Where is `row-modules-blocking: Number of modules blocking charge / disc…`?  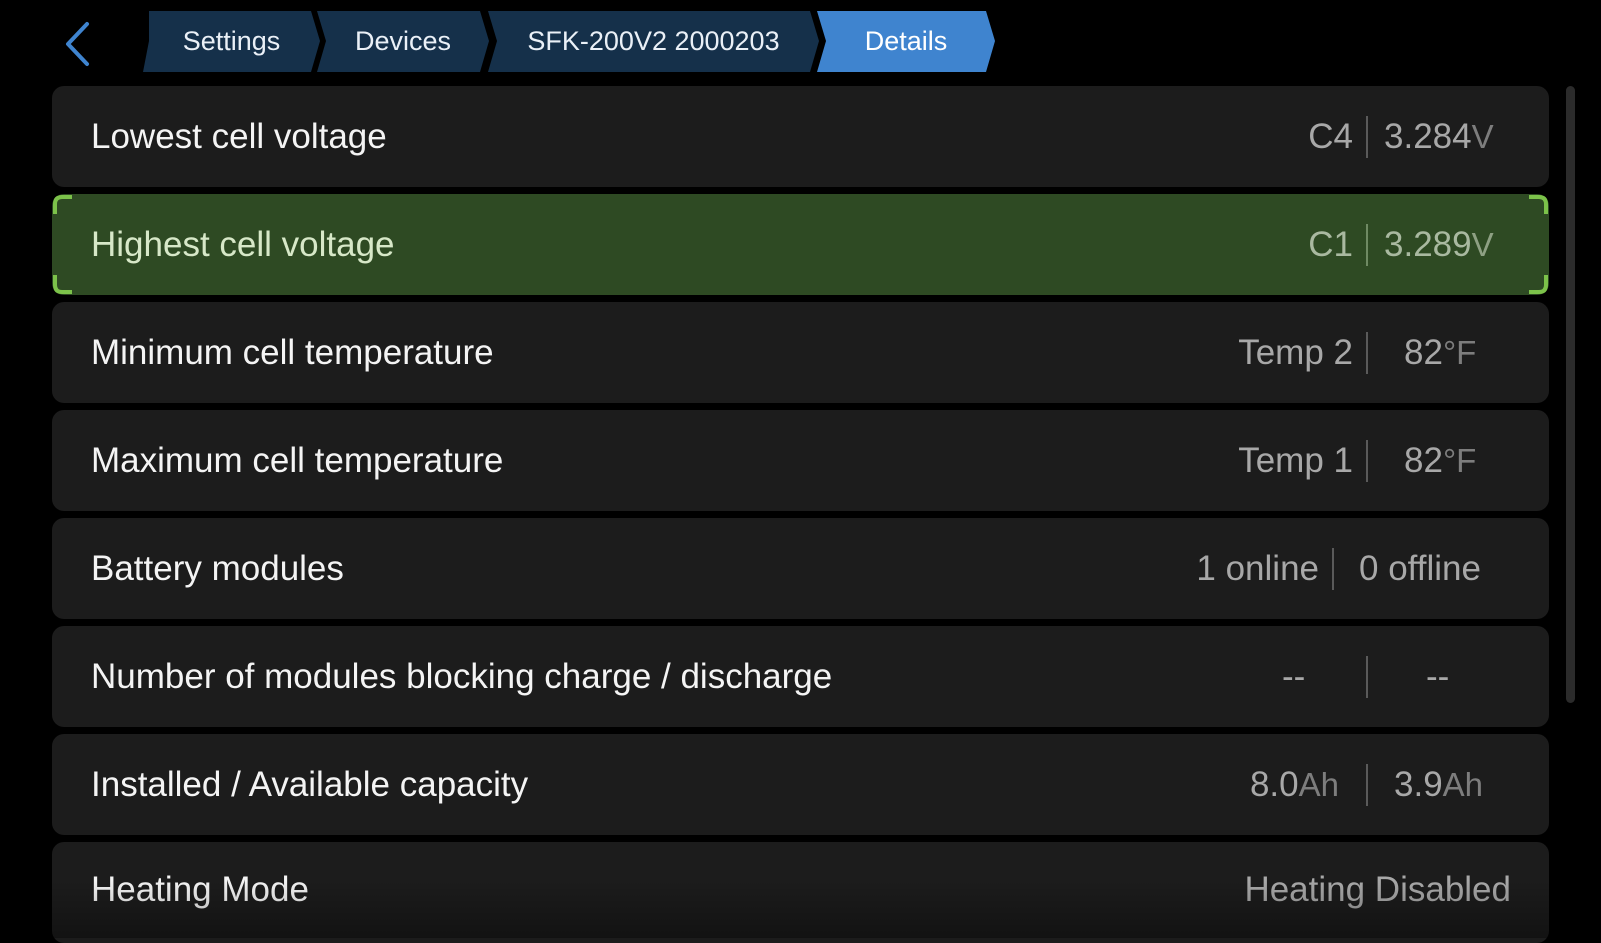
row-modules-blocking: Number of modules blocking charge / disc… is located at coordinates (800, 676).